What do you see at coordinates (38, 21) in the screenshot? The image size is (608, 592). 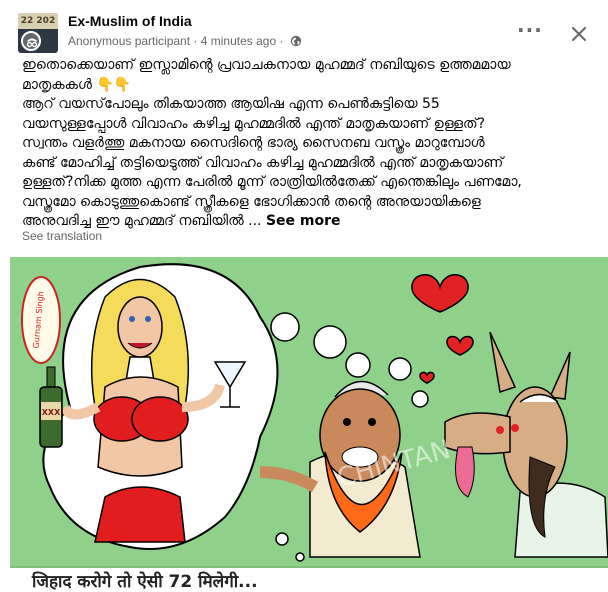 I see `avatar-text: 22 202` at bounding box center [38, 21].